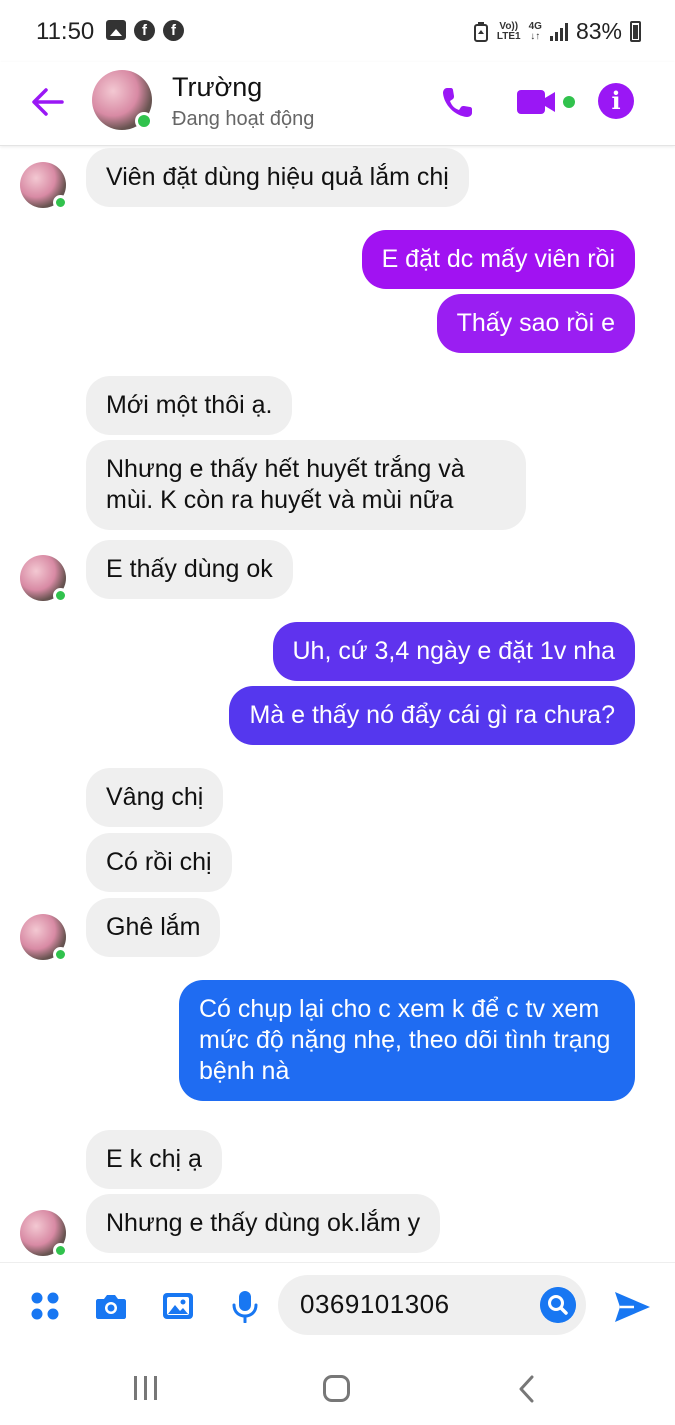 This screenshot has height=1425, width=675. Describe the element at coordinates (277, 177) in the screenshot. I see `message-bubble-incoming: Viên đặt dùng hiệu quả lắm chị` at that location.